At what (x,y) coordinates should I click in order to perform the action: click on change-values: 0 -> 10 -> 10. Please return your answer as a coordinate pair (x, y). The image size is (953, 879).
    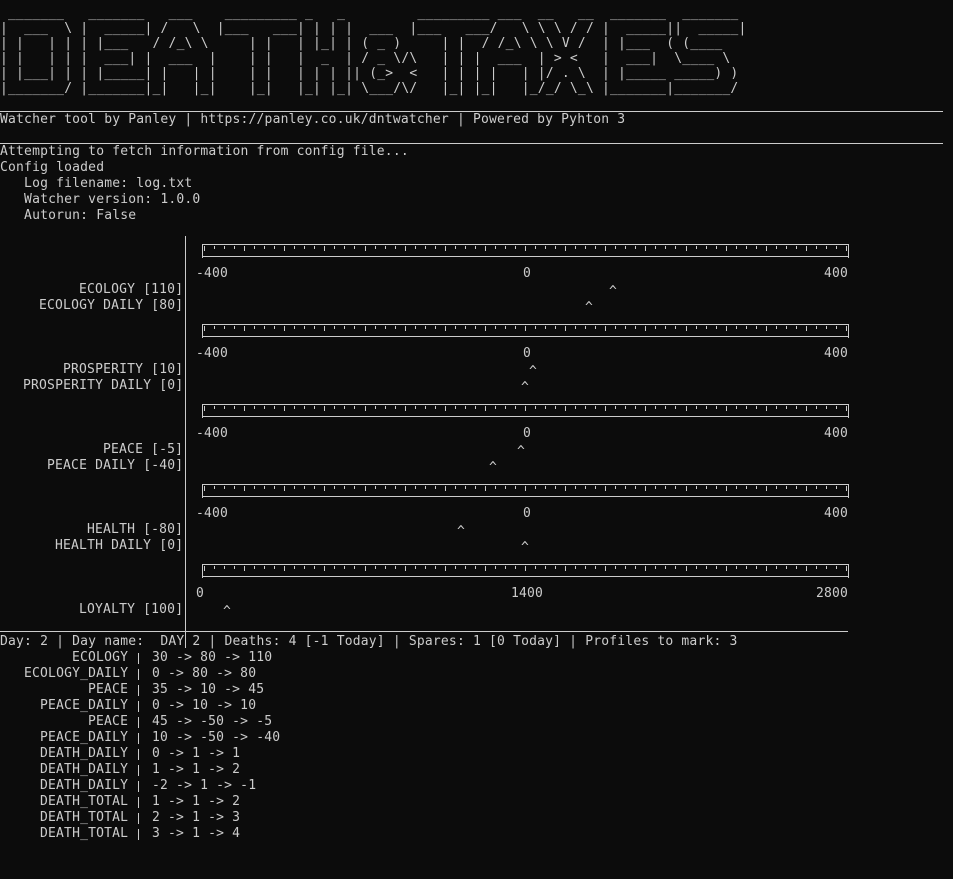
    Looking at the image, I should click on (204, 705).